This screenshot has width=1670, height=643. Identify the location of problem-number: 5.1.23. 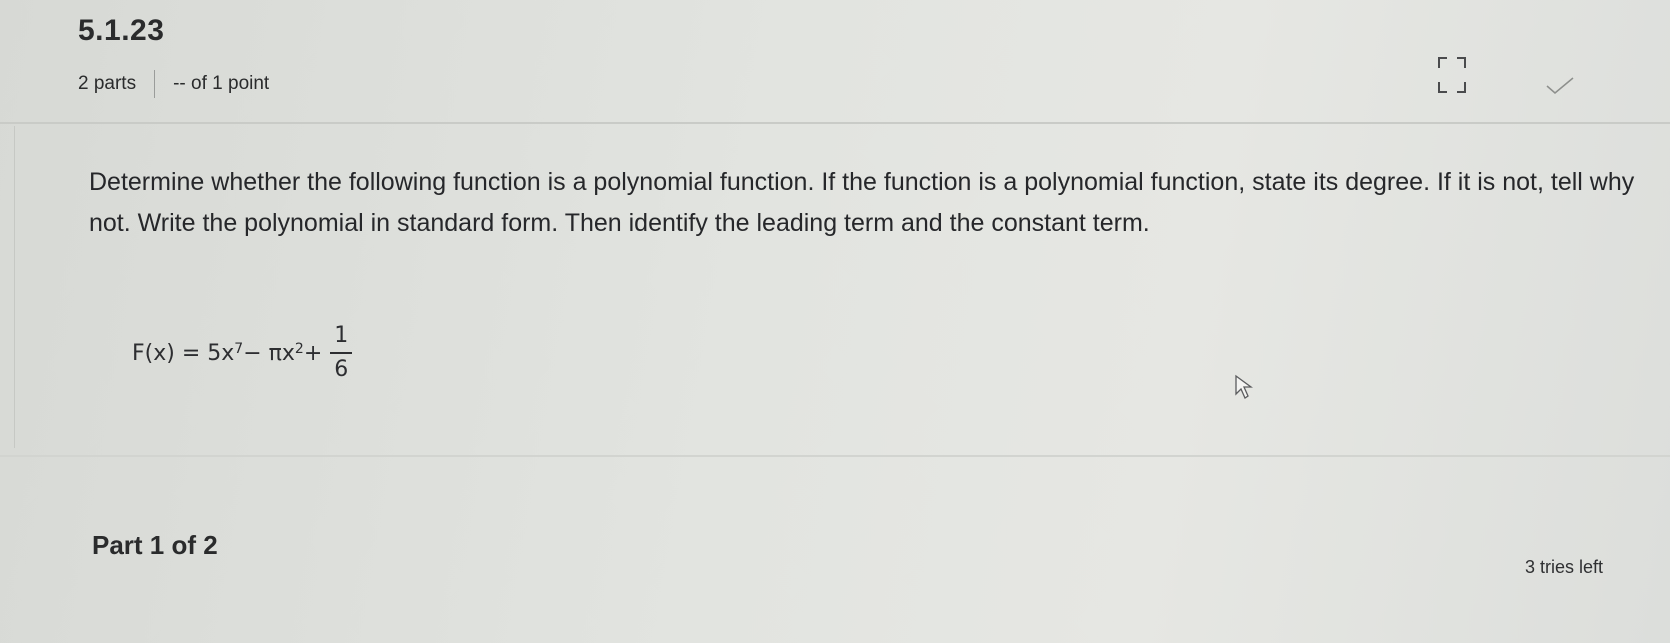
(121, 30).